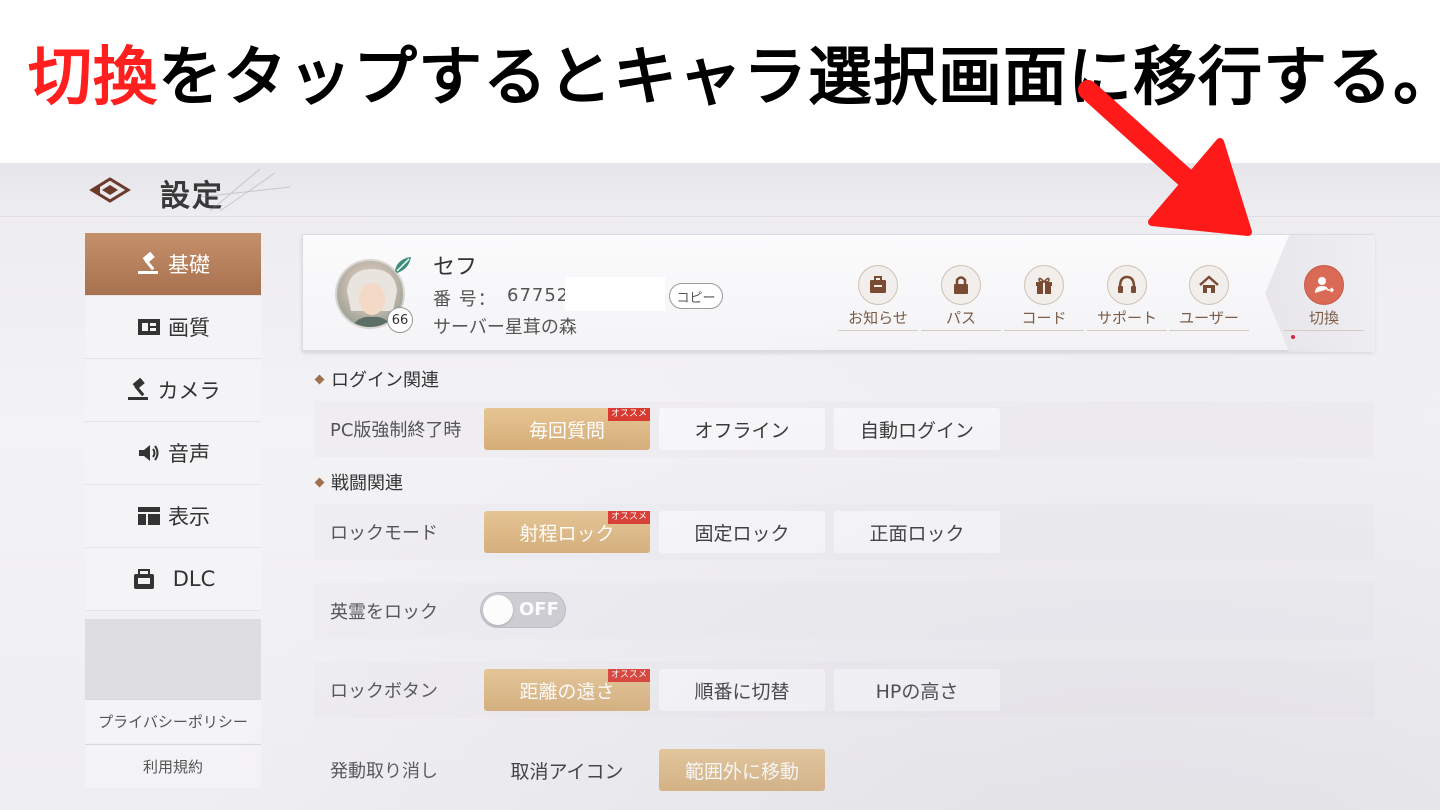 This screenshot has height=810, width=1440. What do you see at coordinates (319, 379) in the screenshot?
I see `diamond-bullet-icon` at bounding box center [319, 379].